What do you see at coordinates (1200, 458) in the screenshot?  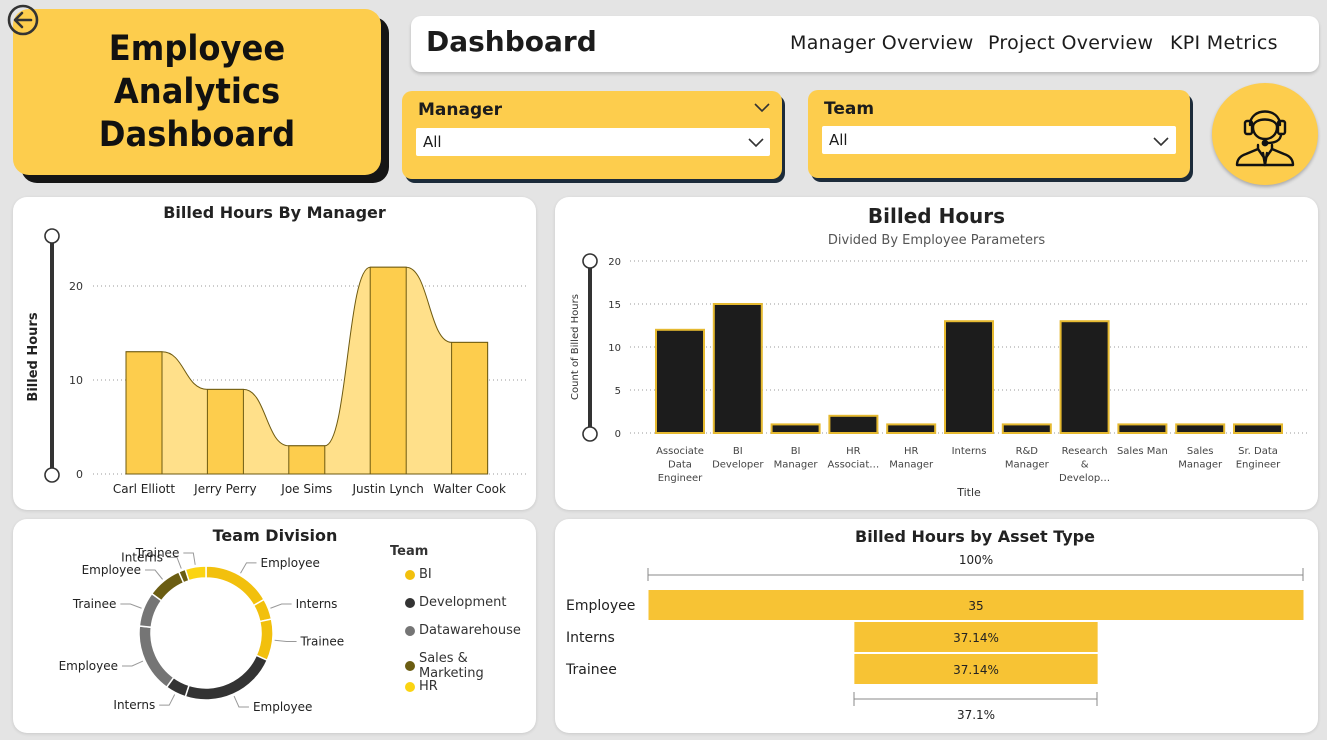 I see `x-tick-label: Sales Manager` at bounding box center [1200, 458].